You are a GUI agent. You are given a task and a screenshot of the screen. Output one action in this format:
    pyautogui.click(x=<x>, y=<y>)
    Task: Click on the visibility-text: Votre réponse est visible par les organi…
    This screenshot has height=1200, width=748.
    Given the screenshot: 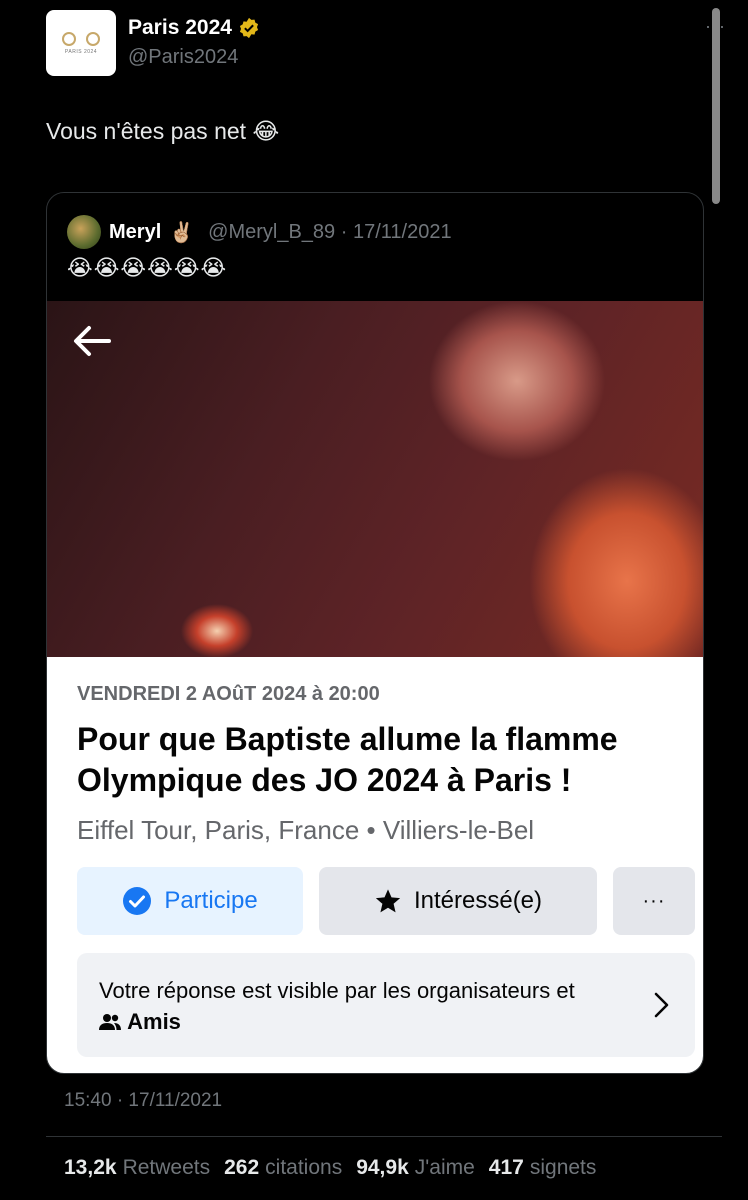 What is the action you would take?
    pyautogui.click(x=337, y=990)
    